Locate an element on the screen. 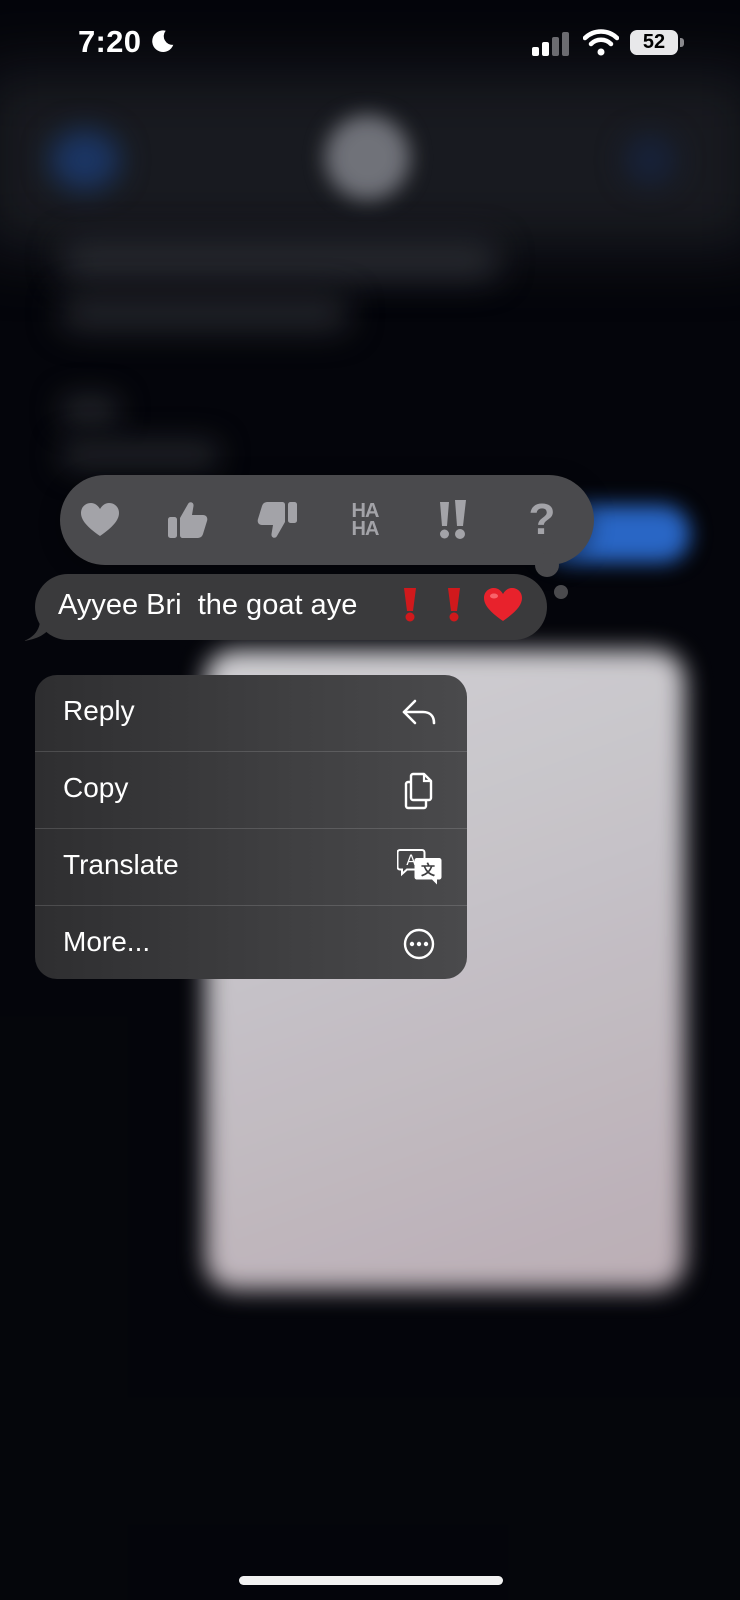  copy-icon is located at coordinates (418, 791).